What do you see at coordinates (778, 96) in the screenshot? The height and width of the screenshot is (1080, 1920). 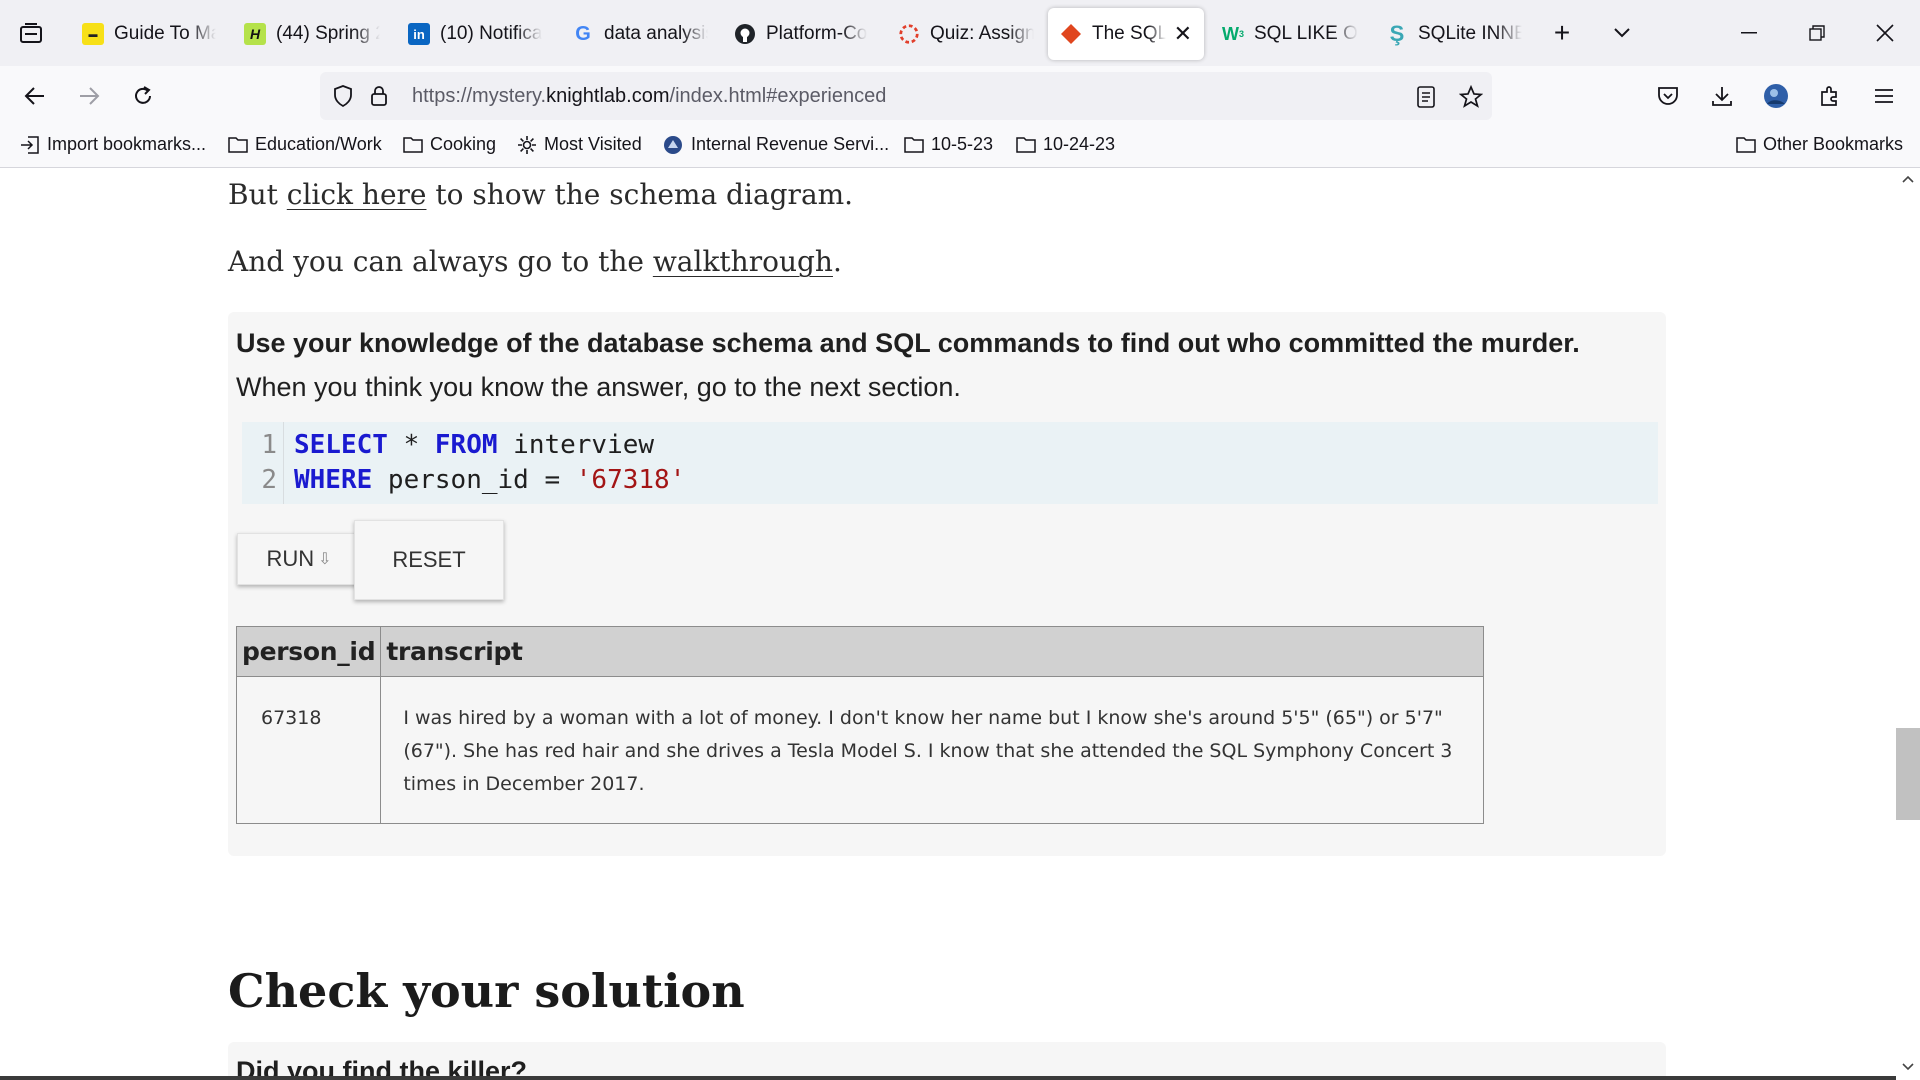 I see `url-path: /index.html#experienced` at bounding box center [778, 96].